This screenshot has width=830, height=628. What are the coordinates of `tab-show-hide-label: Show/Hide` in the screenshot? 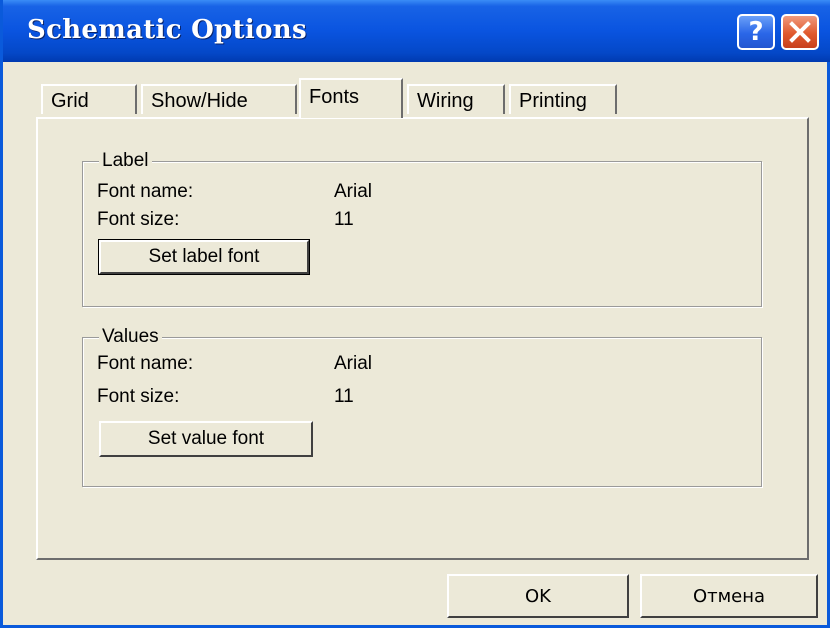 It's located at (199, 101).